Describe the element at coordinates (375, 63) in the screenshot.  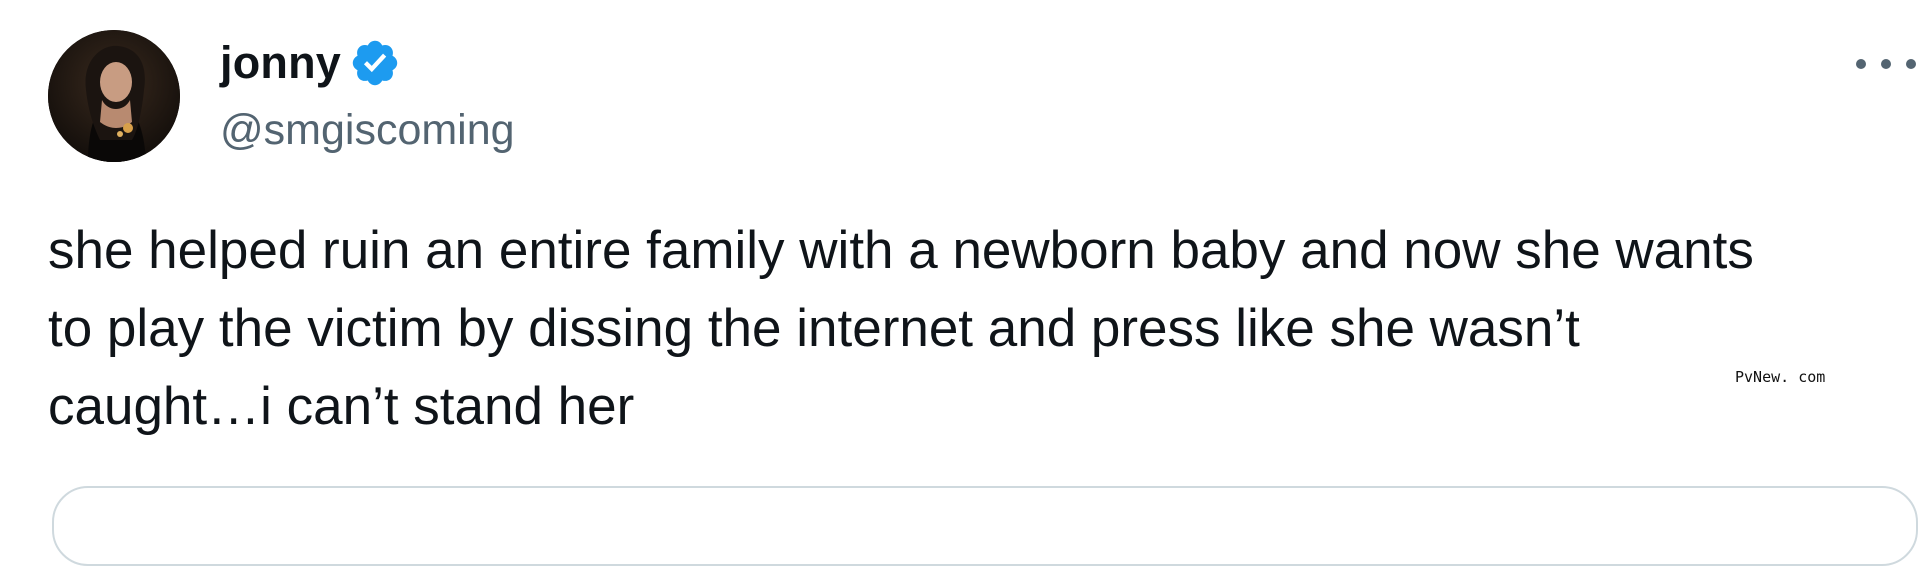
I see `verified-badge-icon` at that location.